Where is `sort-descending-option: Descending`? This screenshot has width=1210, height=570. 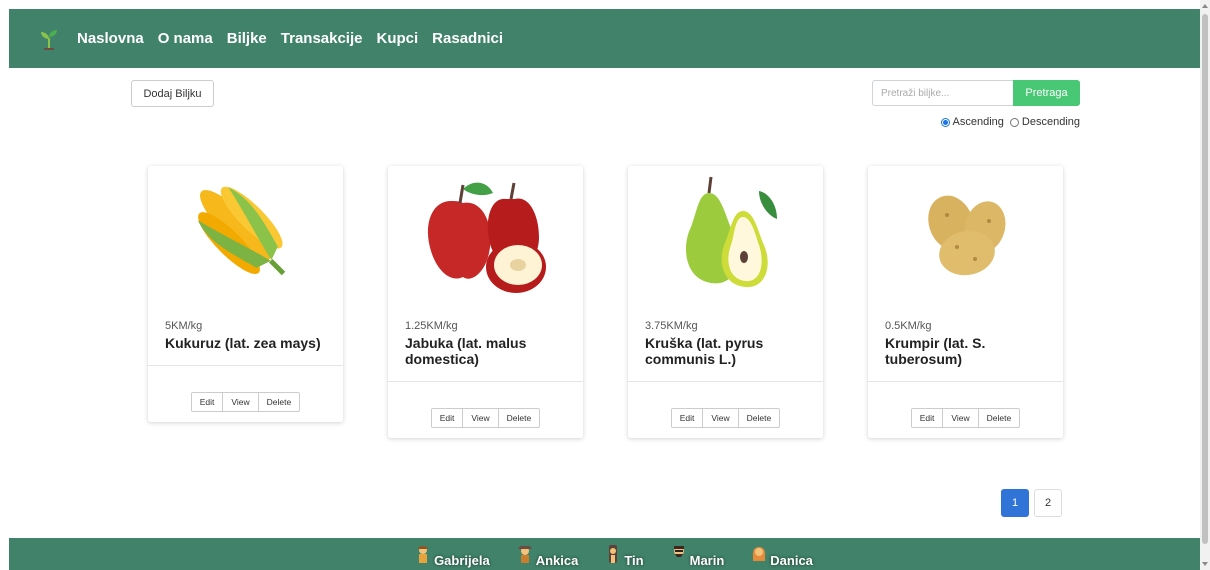 sort-descending-option: Descending is located at coordinates (1044, 122).